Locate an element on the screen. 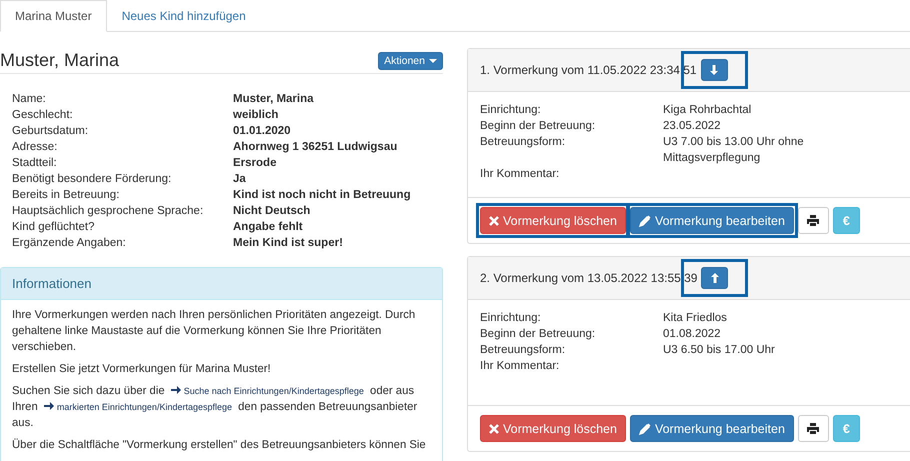 The image size is (910, 461). child-name-heading: Muster, Marina is located at coordinates (60, 60).